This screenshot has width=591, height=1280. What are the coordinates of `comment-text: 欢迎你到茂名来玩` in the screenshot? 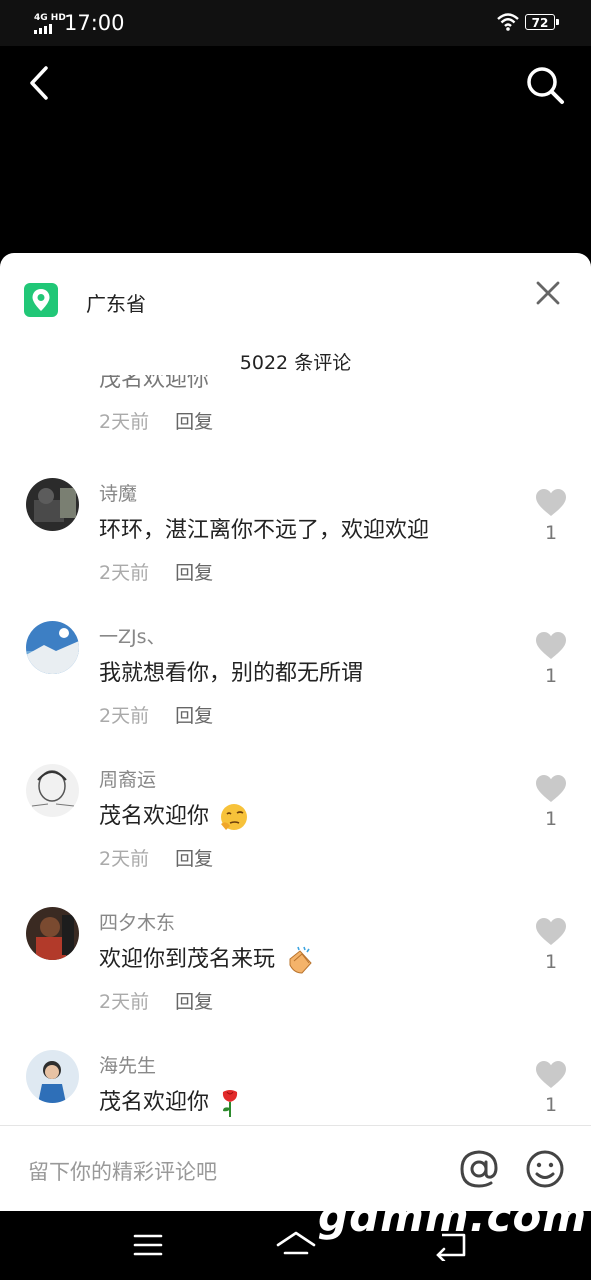 It's located at (187, 959).